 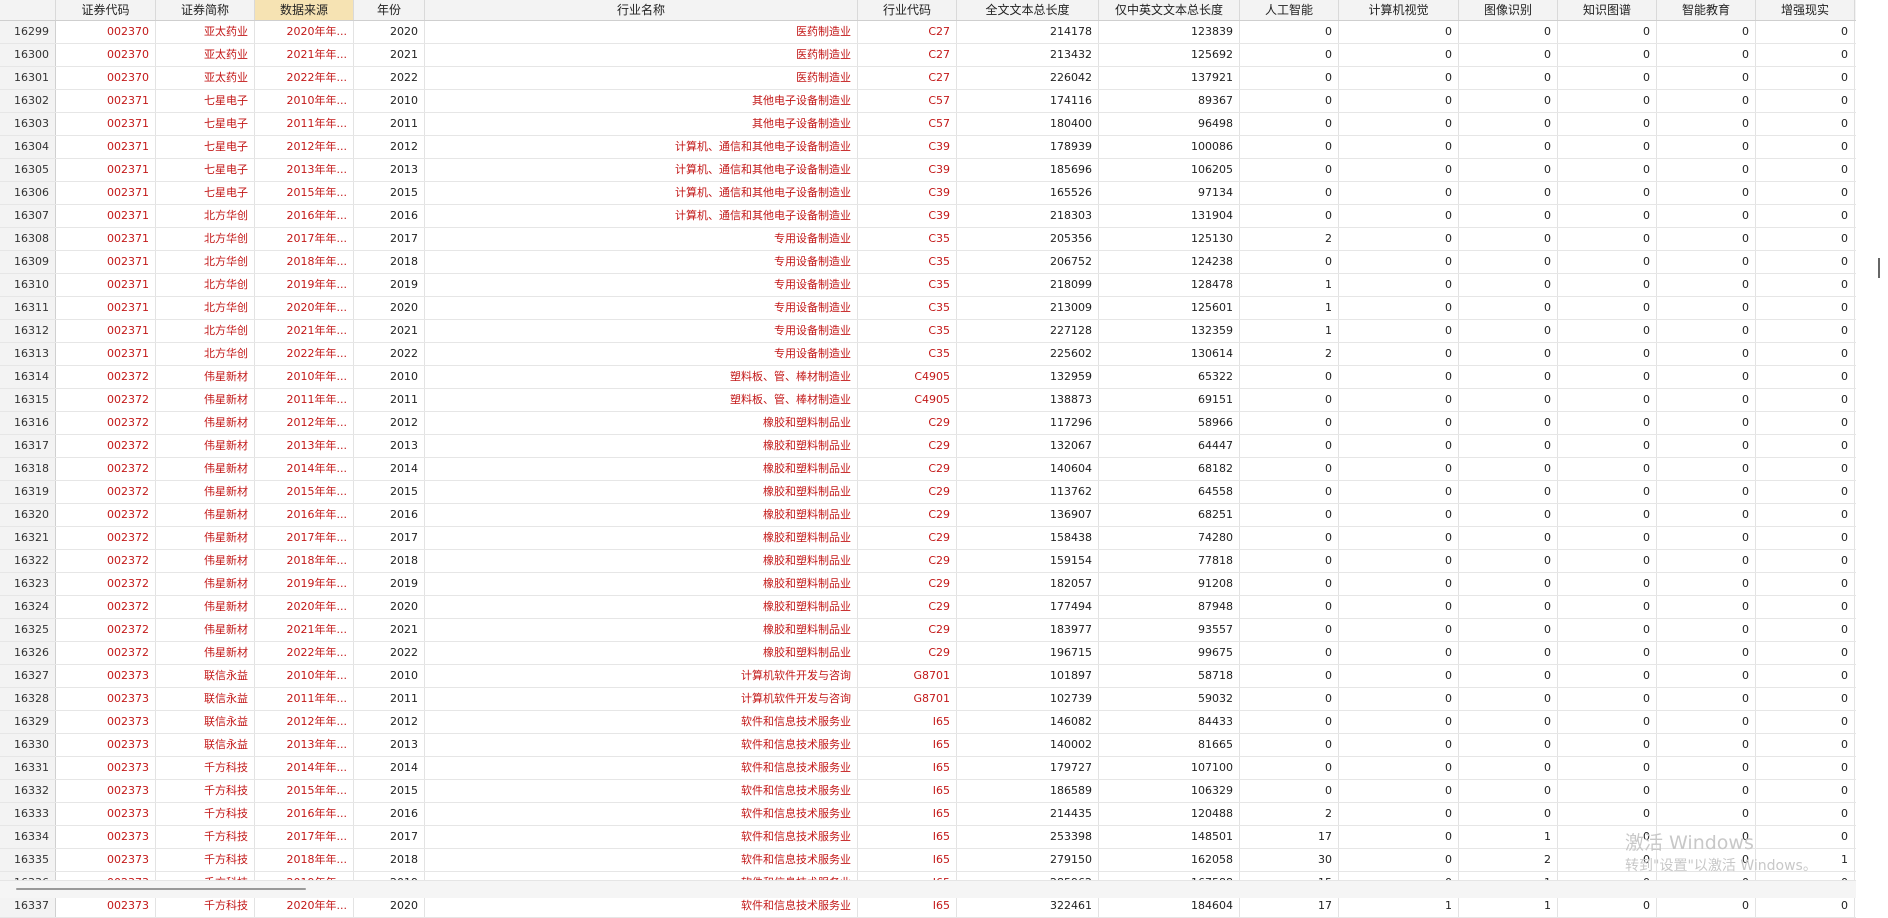 I want to click on row-number: 16315, so click(x=28, y=400).